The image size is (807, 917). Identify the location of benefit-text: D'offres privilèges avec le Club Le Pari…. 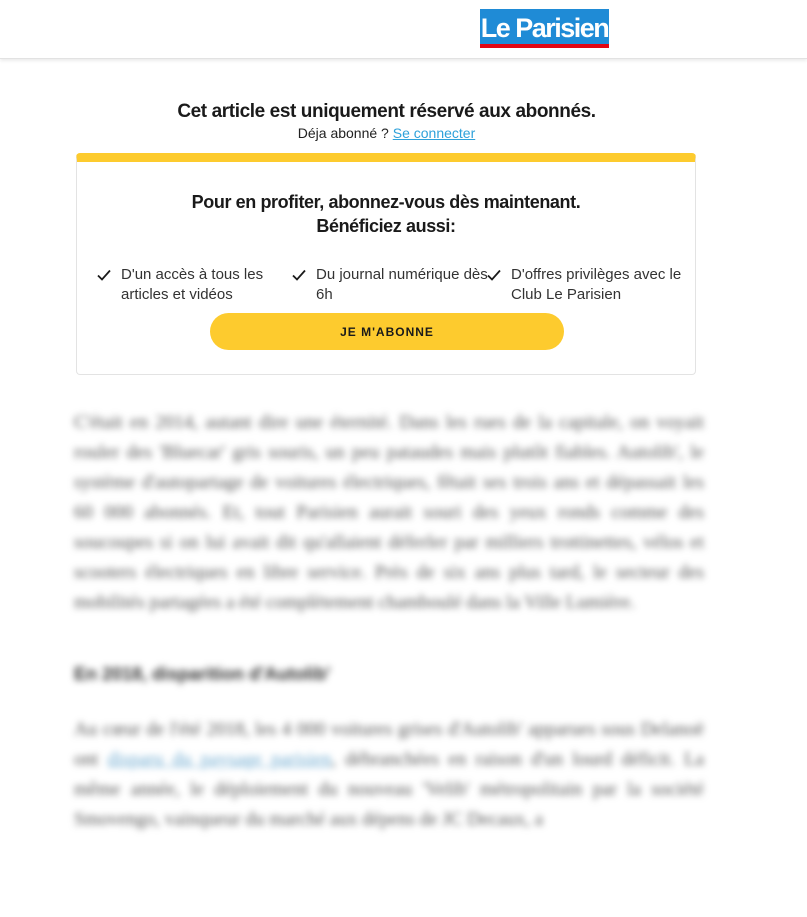
(596, 284).